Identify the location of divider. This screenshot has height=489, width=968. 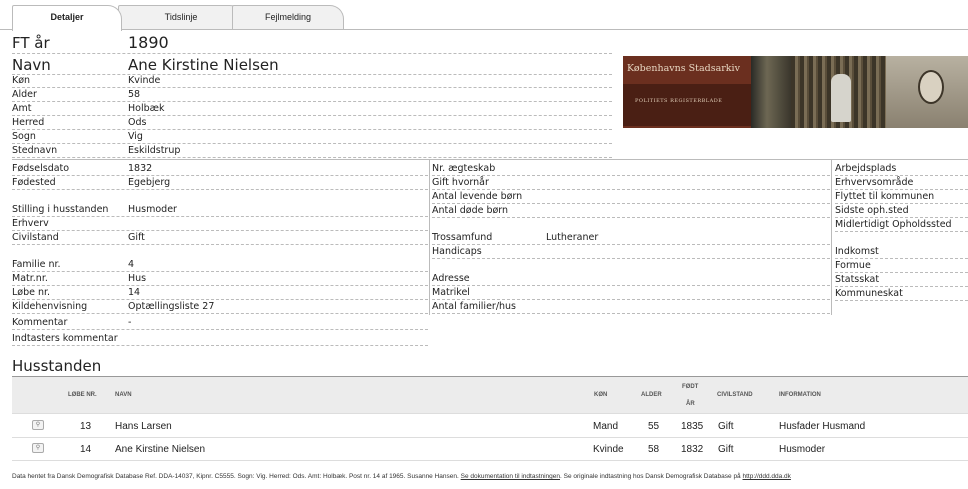
(312, 53).